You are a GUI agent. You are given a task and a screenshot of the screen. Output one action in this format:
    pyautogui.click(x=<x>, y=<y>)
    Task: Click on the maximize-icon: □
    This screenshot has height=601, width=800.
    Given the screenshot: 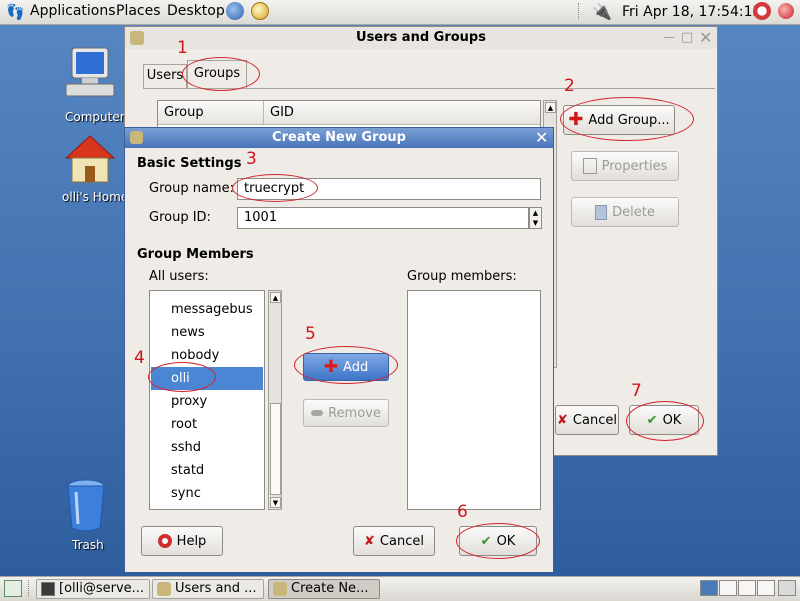 What is the action you would take?
    pyautogui.click(x=687, y=37)
    